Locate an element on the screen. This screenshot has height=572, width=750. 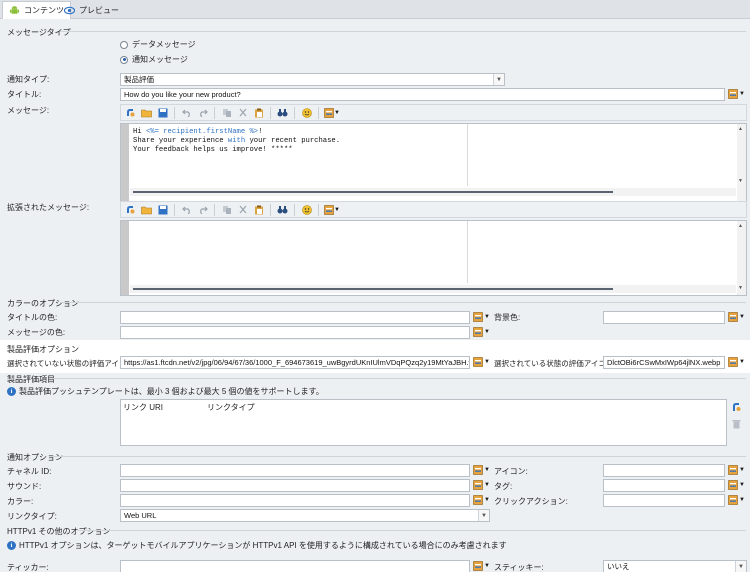
selected-icon-personalize-button: ▼ is located at coordinates (736, 362).